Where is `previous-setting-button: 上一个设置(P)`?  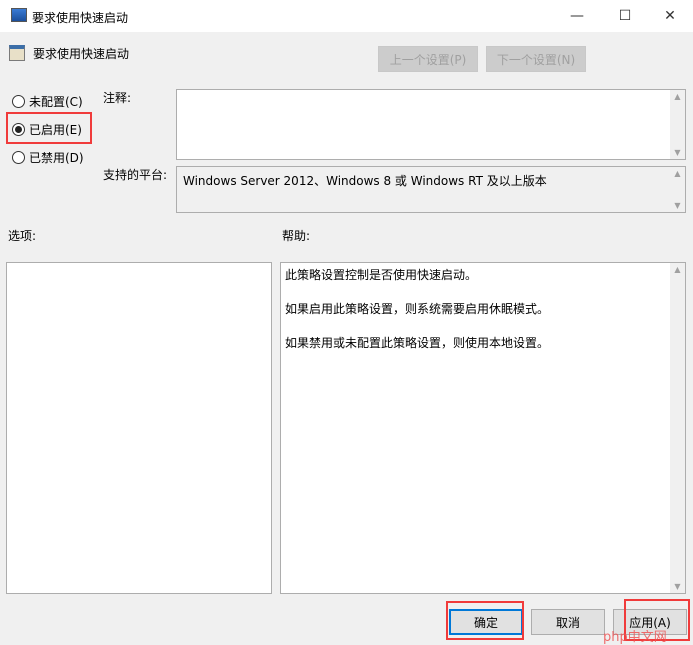
previous-setting-button: 上一个设置(P) is located at coordinates (428, 59).